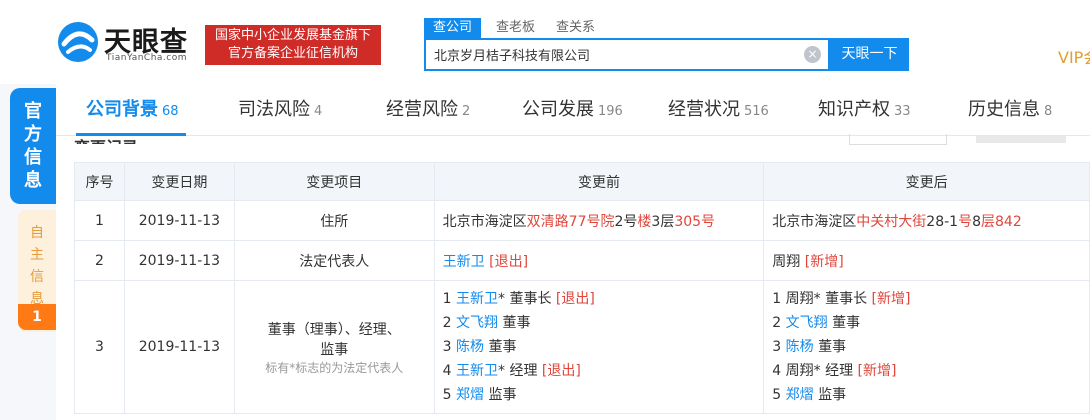  Describe the element at coordinates (99, 220) in the screenshot. I see `cell-seq: 1` at that location.